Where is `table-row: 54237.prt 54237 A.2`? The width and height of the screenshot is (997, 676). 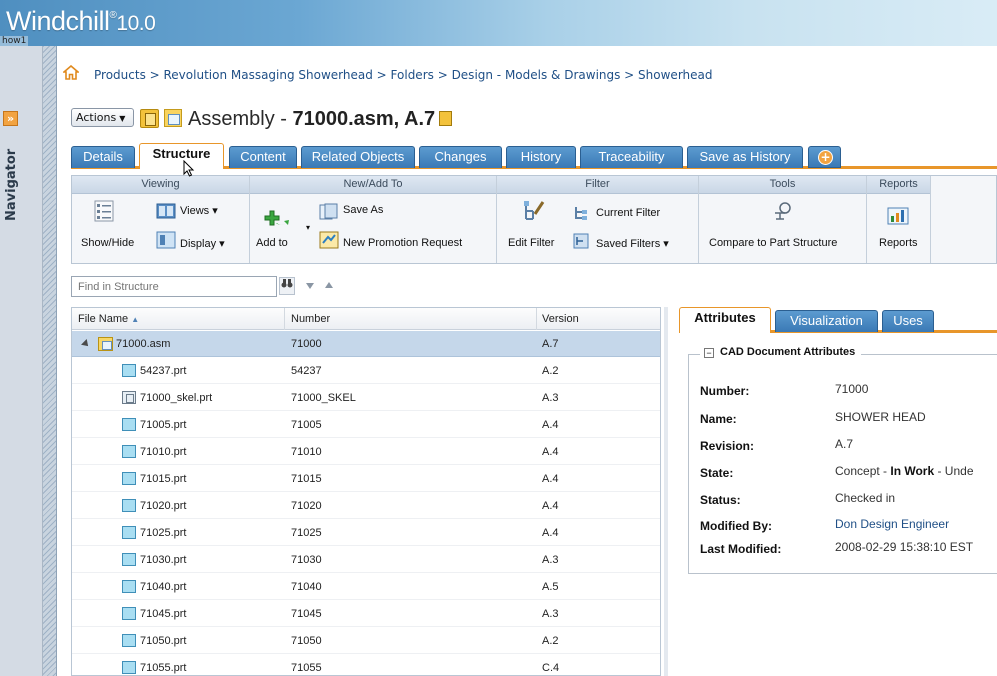
table-row: 54237.prt 54237 A.2 is located at coordinates (366, 371).